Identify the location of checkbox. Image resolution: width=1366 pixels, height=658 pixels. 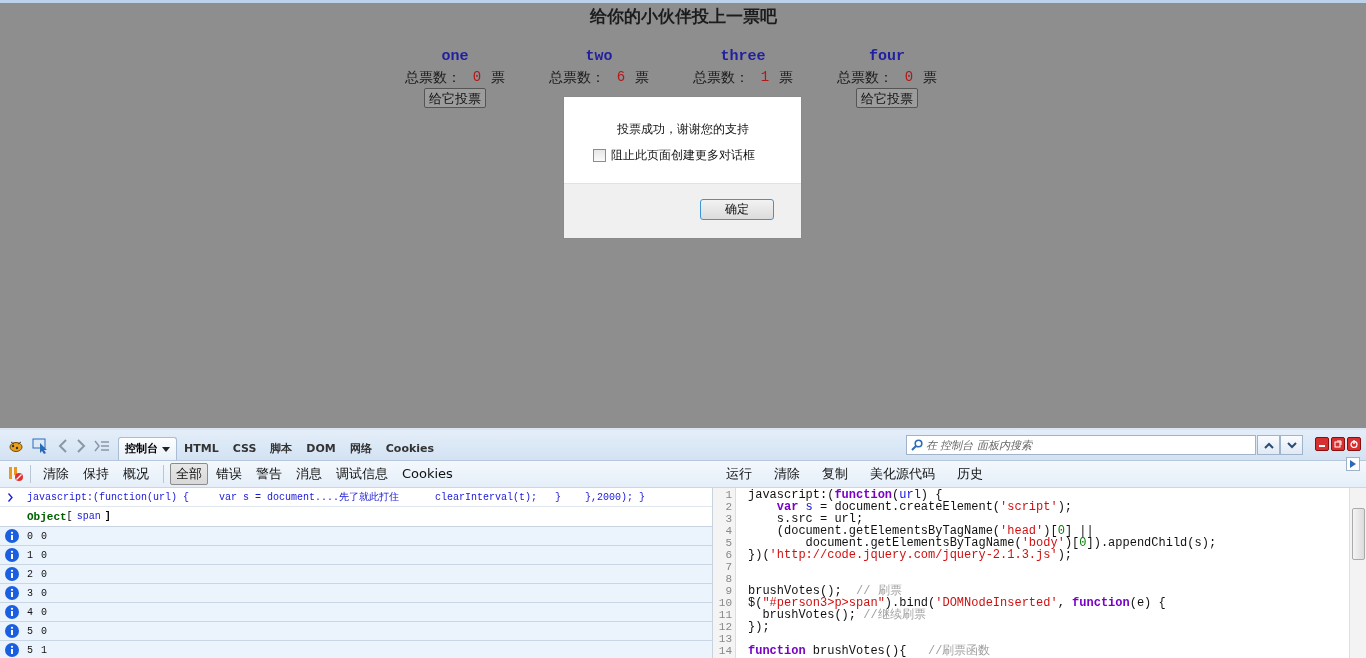
(599, 155).